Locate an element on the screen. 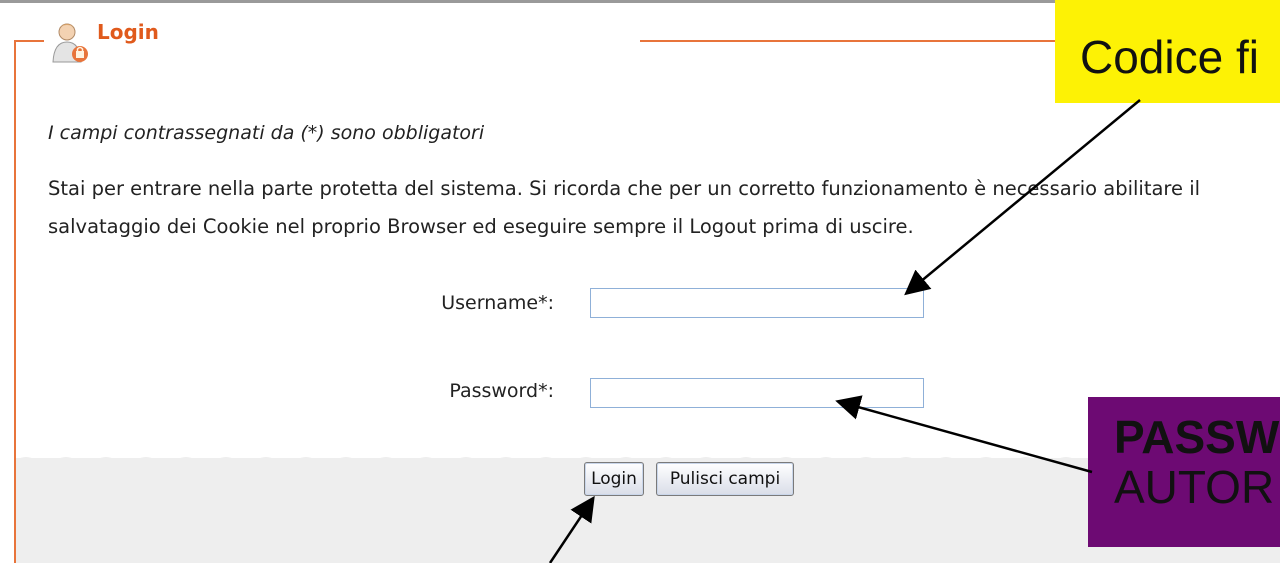 The height and width of the screenshot is (563, 1280). username-input is located at coordinates (757, 303).